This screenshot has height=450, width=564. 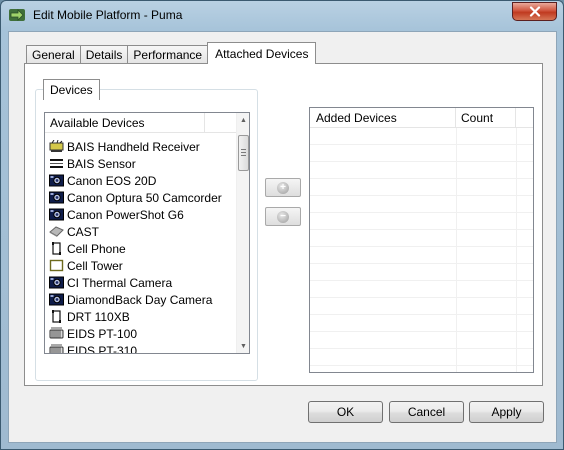 I want to click on close-button, so click(x=534, y=11).